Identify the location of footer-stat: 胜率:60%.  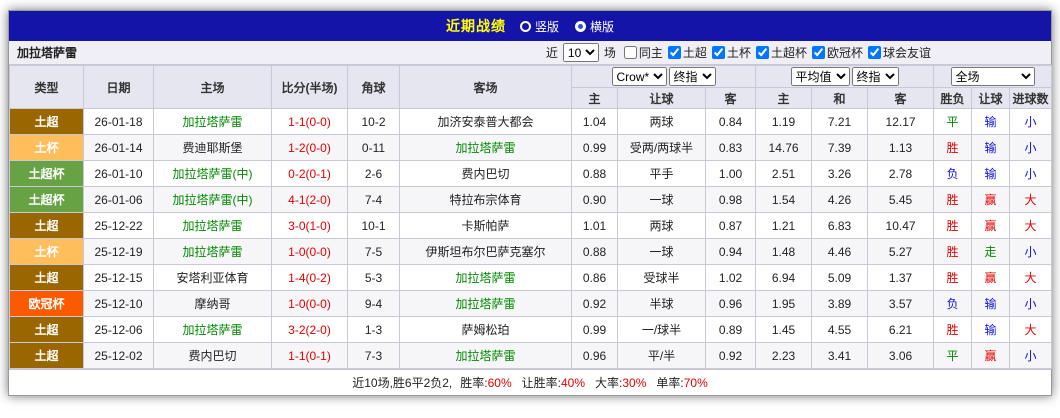
(485, 382).